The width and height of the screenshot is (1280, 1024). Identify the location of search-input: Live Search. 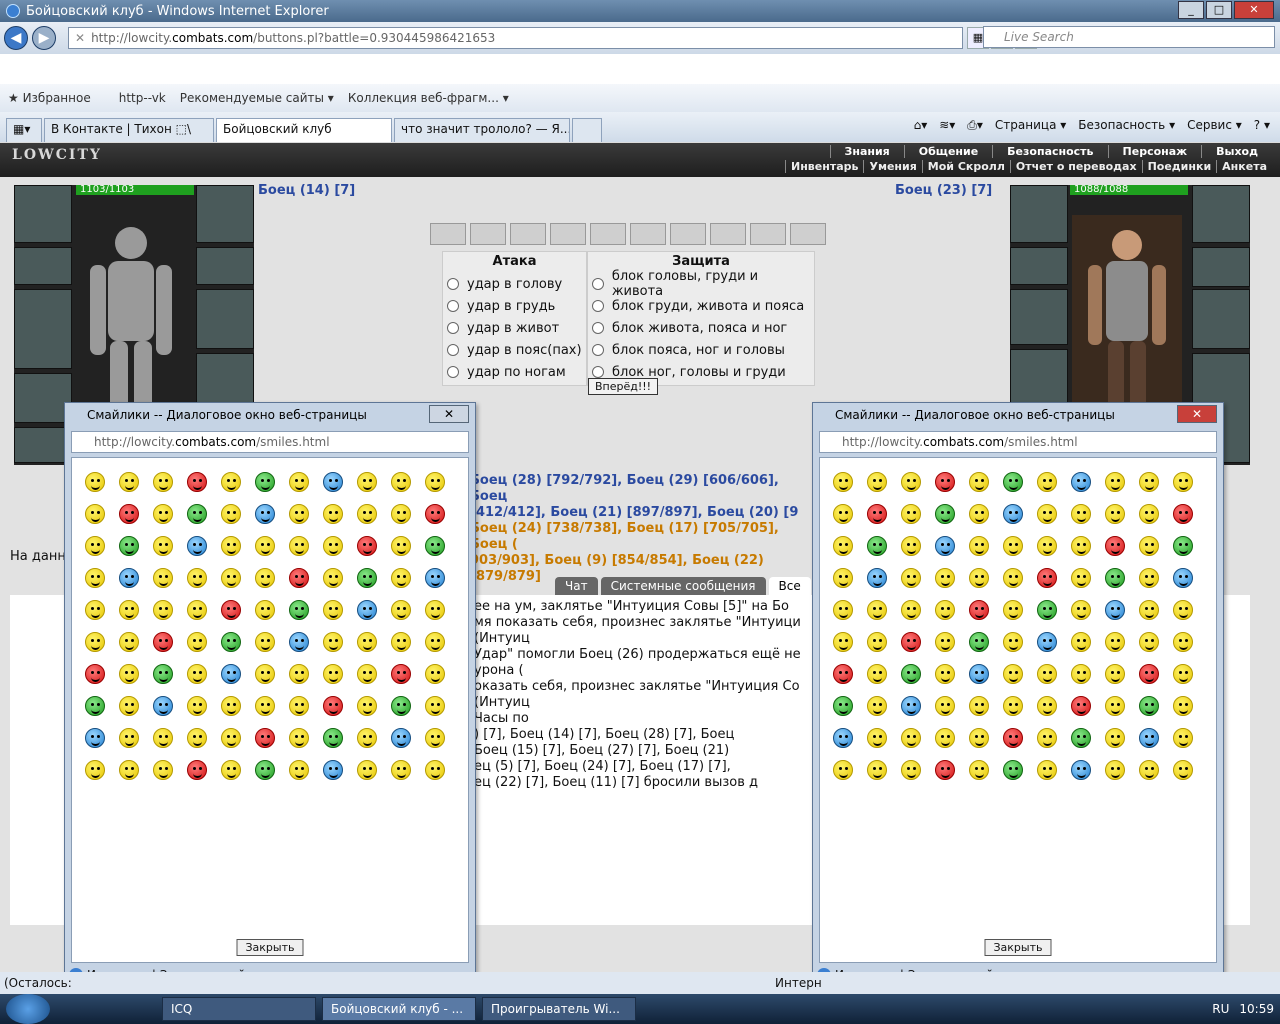
(1129, 37).